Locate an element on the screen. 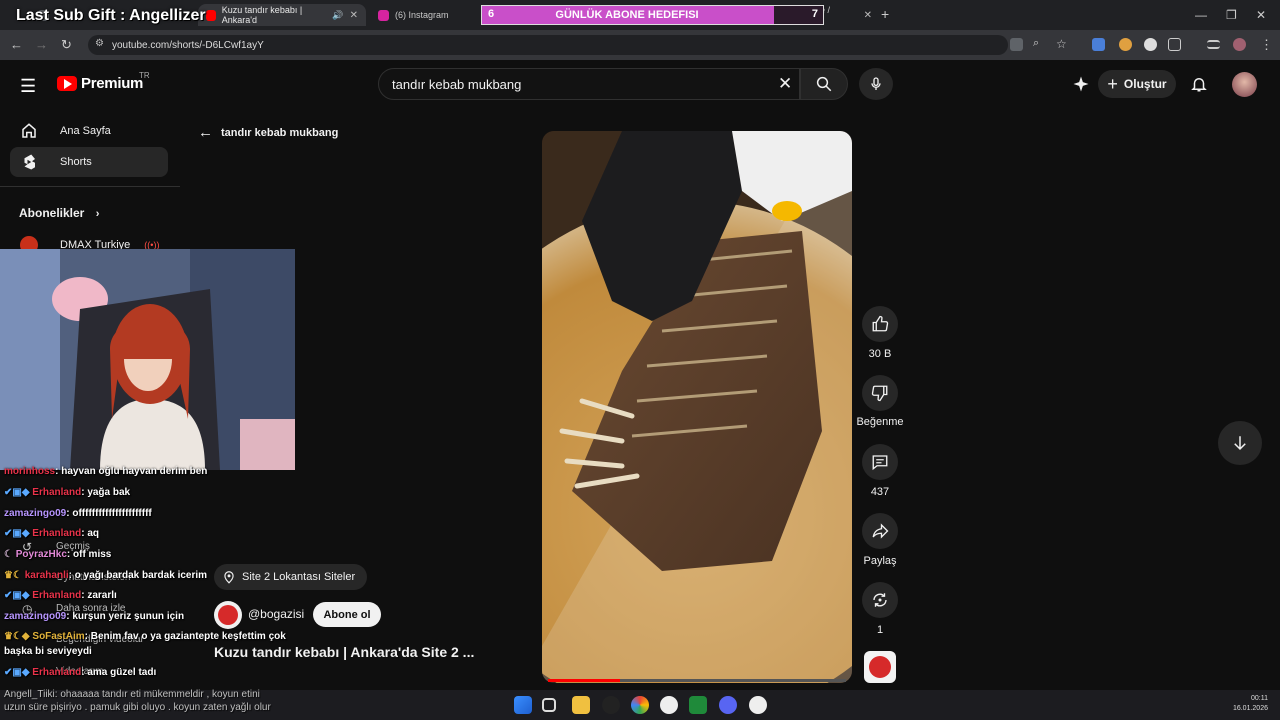 The image size is (1280, 720). dislike-button is located at coordinates (880, 393).